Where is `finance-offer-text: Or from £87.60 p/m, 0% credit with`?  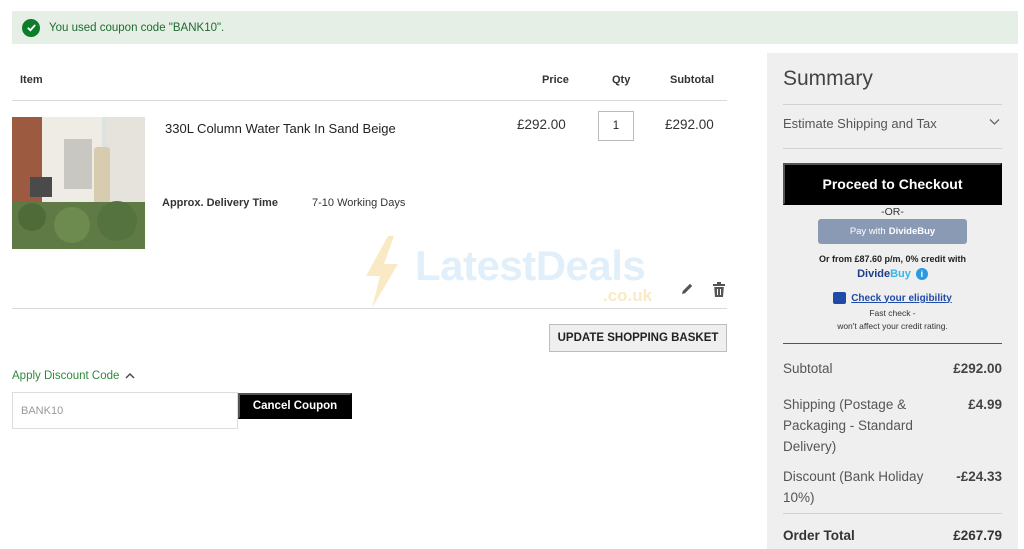
finance-offer-text: Or from £87.60 p/m, 0% credit with is located at coordinates (892, 259).